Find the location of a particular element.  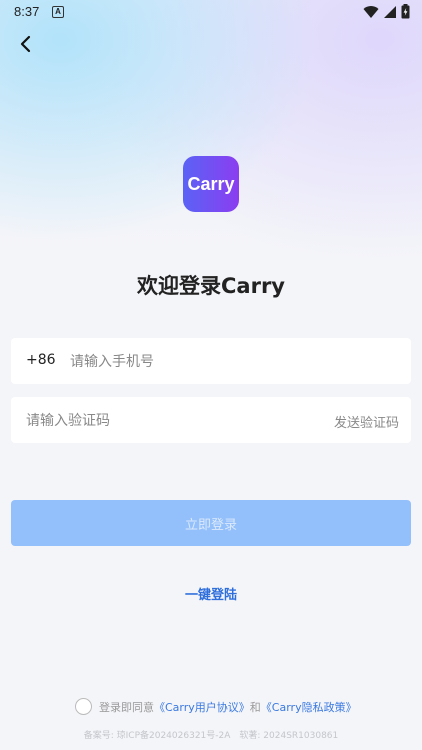

status-icons is located at coordinates (386, 11).